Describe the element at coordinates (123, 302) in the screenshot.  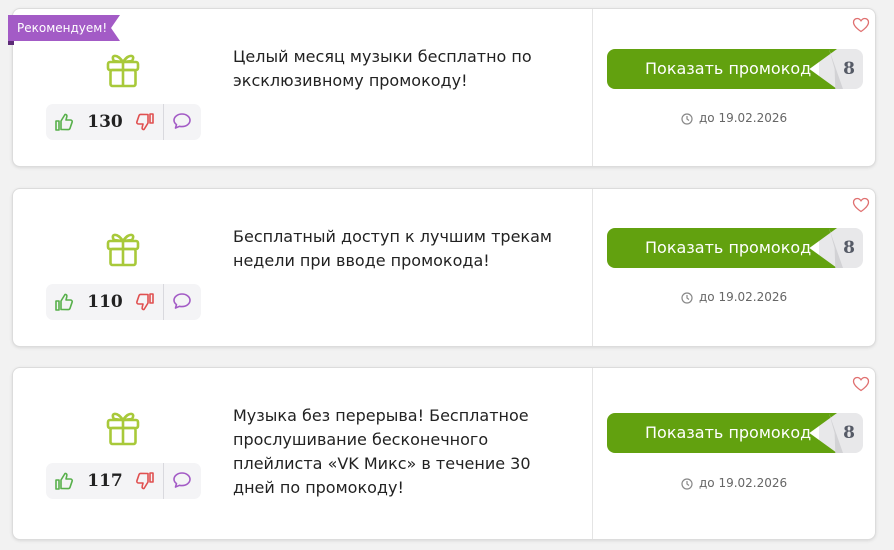
I see `vote-bar: 110` at that location.